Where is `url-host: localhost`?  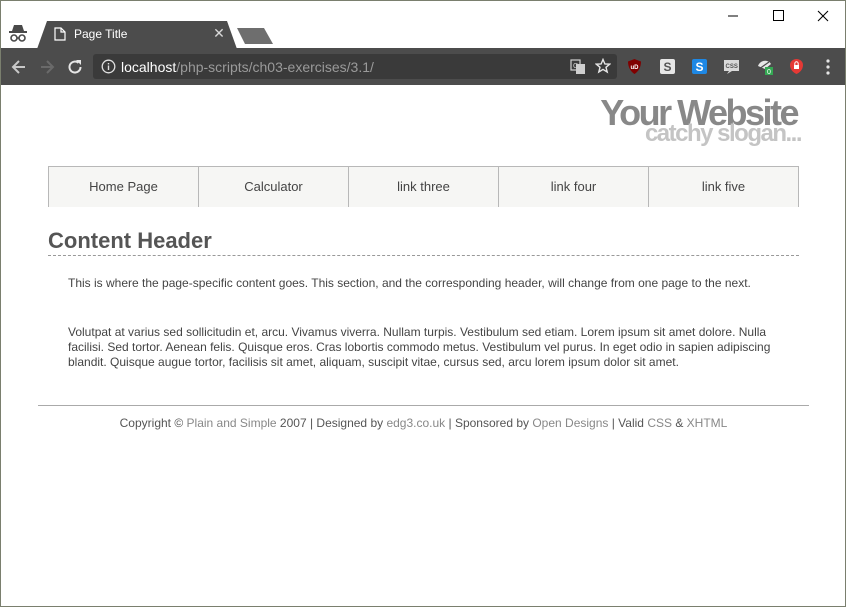 url-host: localhost is located at coordinates (149, 67).